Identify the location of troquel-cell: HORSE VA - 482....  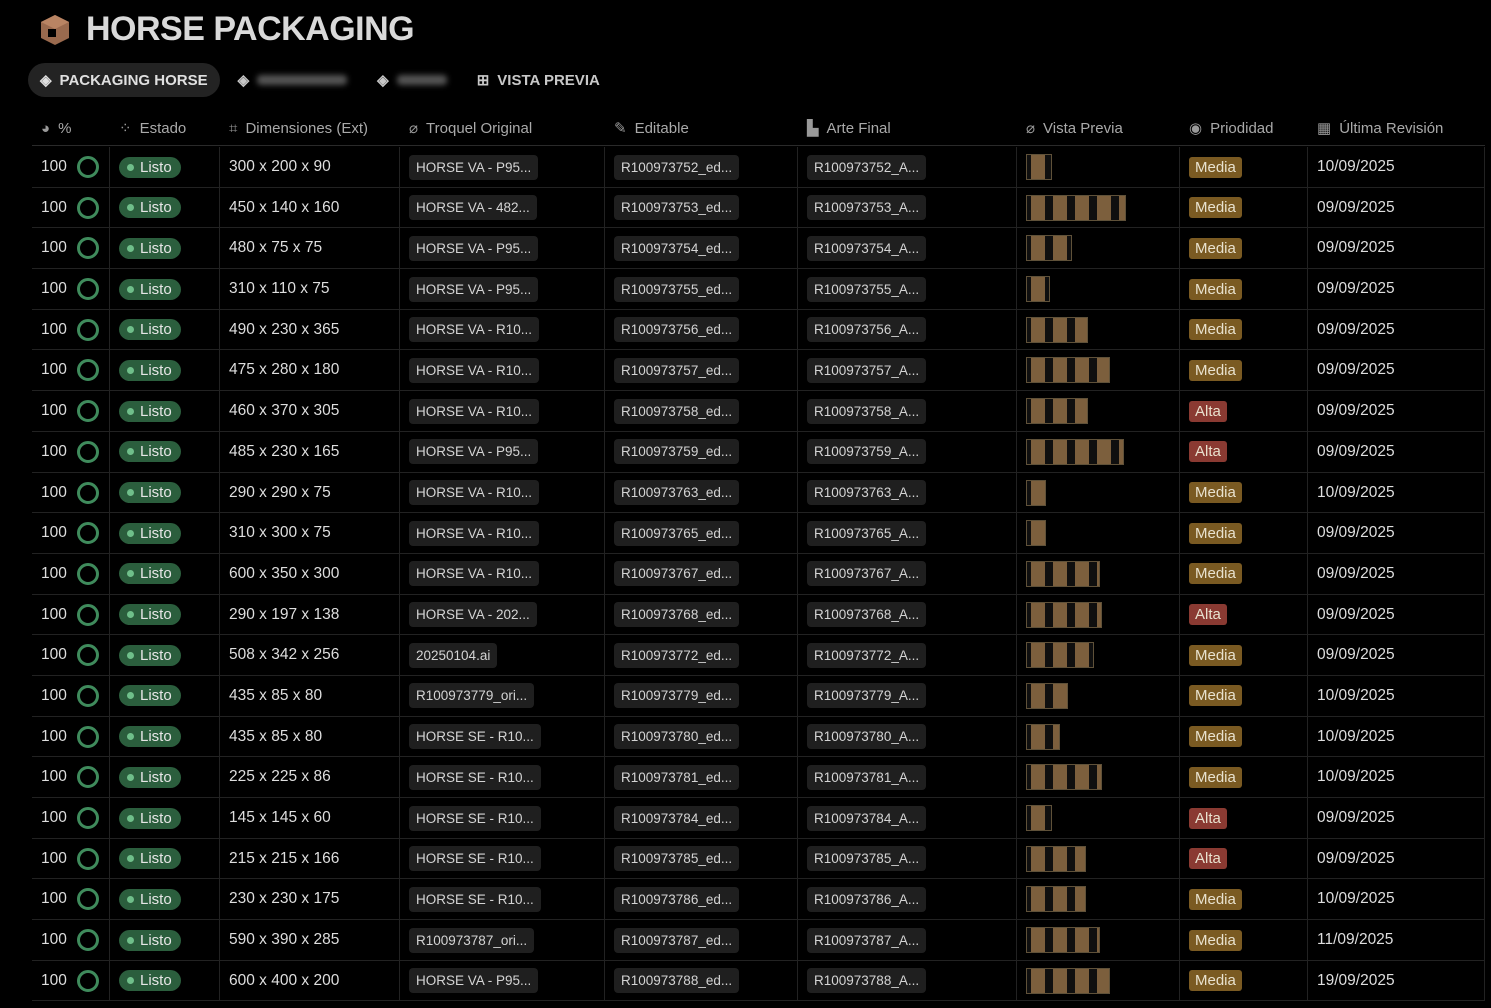
(502, 207).